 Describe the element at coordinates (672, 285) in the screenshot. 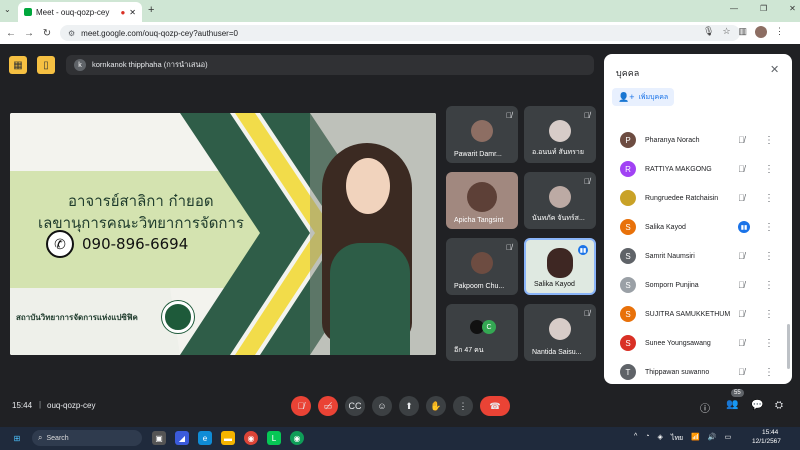

I see `participant-row-name: Somporn Punjina` at that location.